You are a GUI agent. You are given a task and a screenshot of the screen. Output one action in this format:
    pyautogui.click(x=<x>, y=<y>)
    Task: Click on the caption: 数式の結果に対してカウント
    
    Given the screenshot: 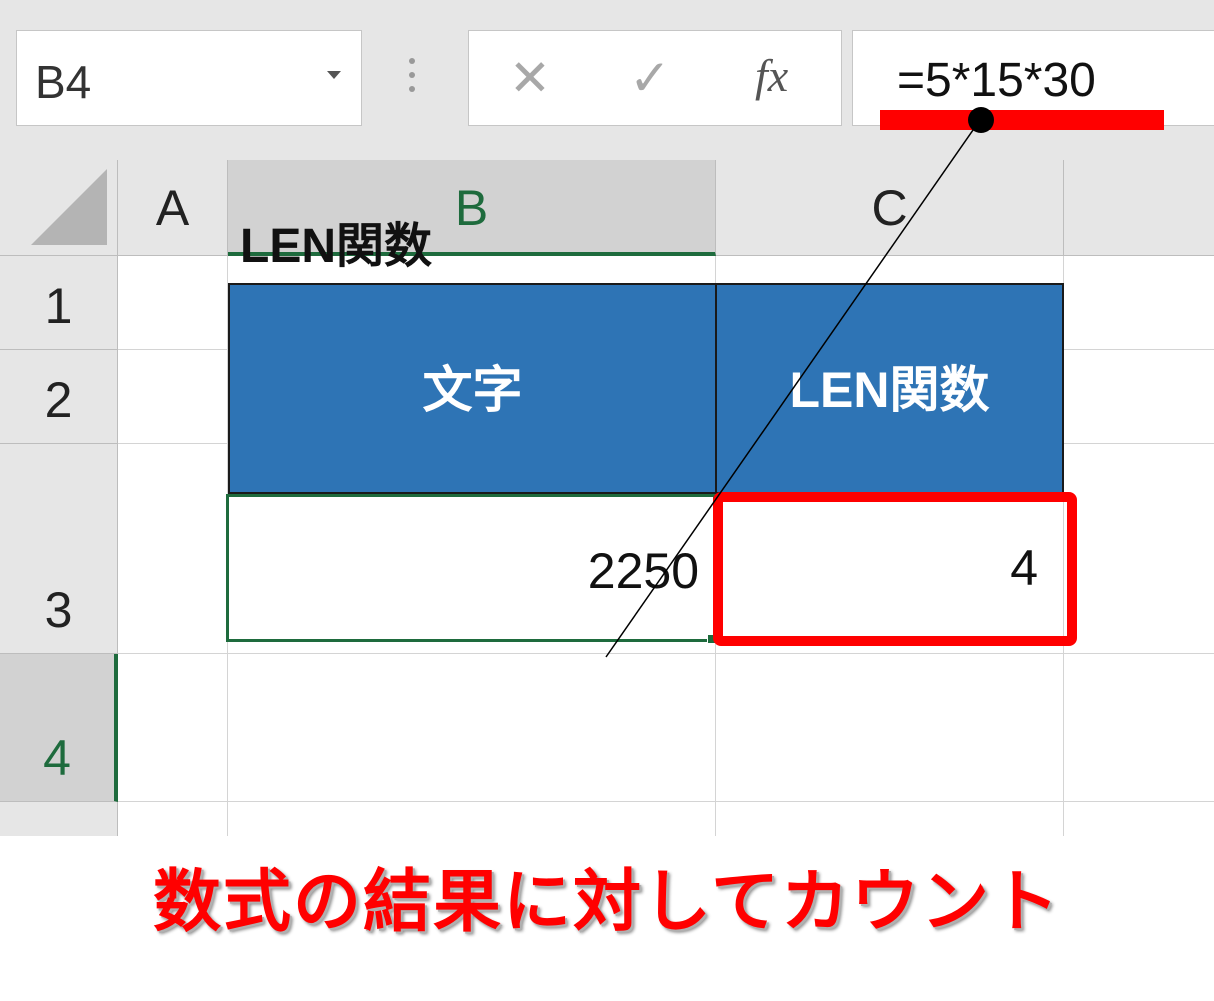 What is the action you would take?
    pyautogui.click(x=607, y=902)
    